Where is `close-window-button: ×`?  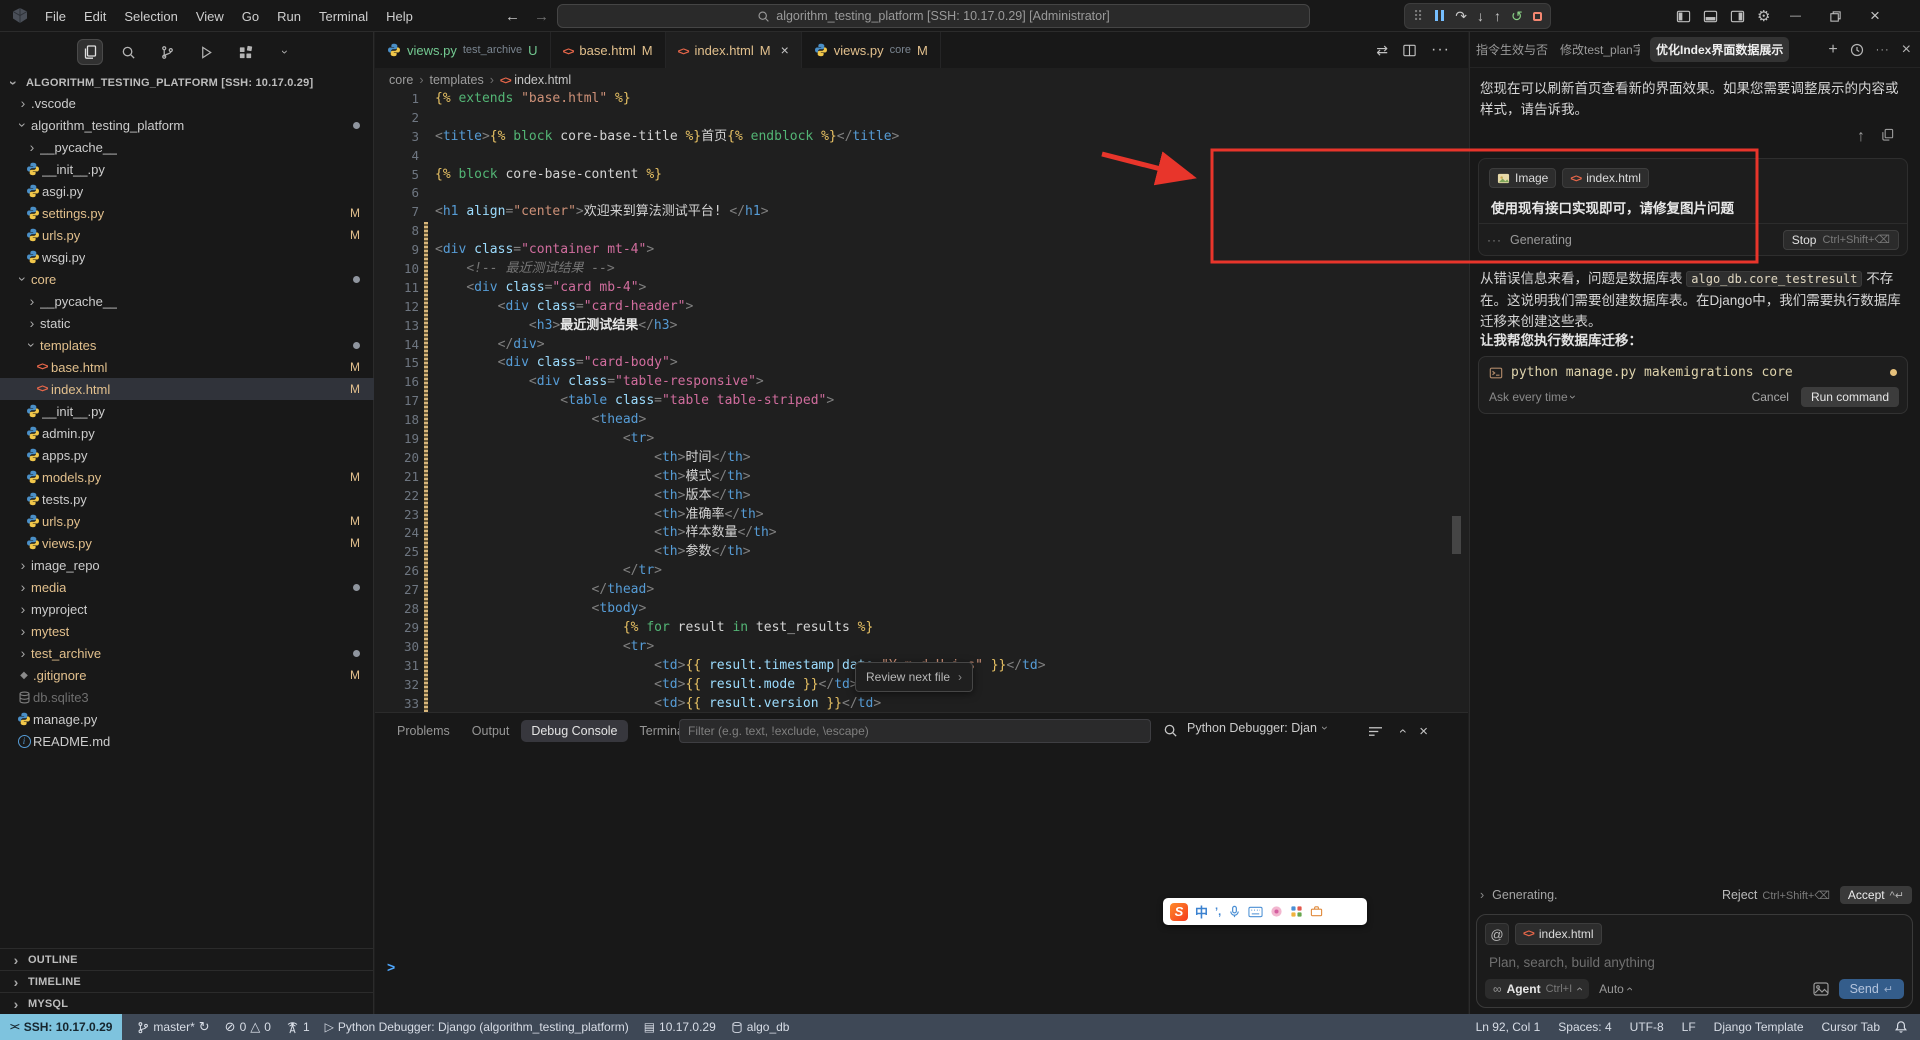 close-window-button: × is located at coordinates (1875, 16).